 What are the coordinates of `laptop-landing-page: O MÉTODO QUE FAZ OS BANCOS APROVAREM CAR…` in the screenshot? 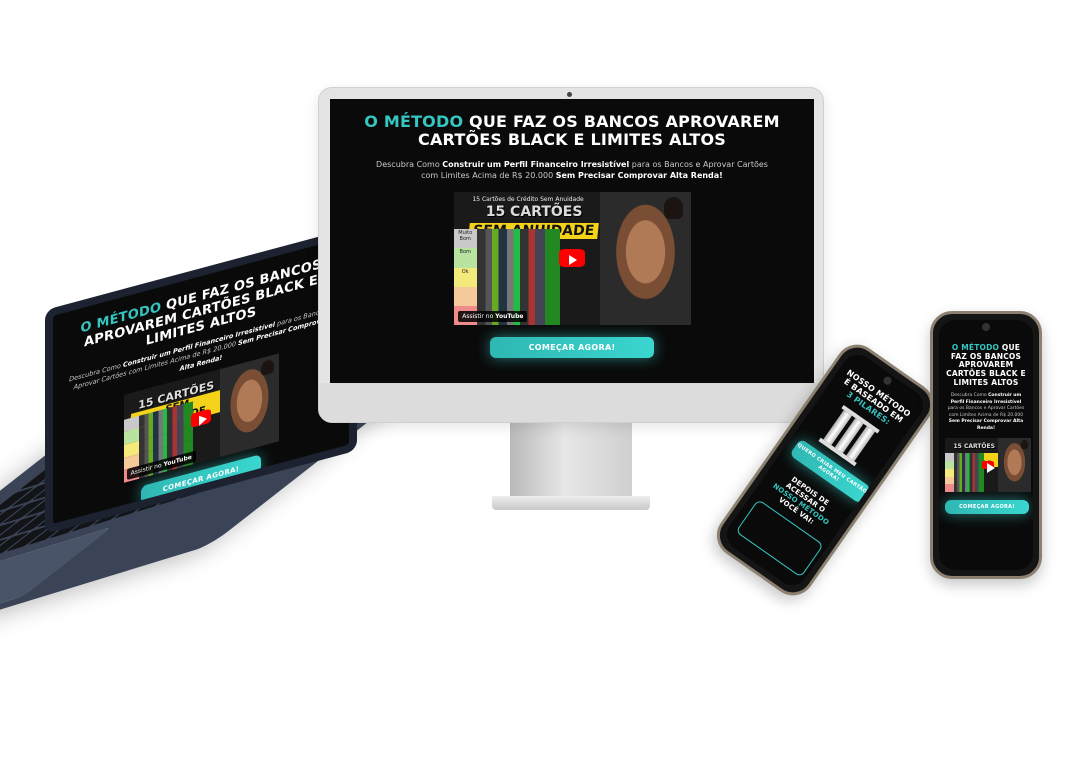 It's located at (201, 380).